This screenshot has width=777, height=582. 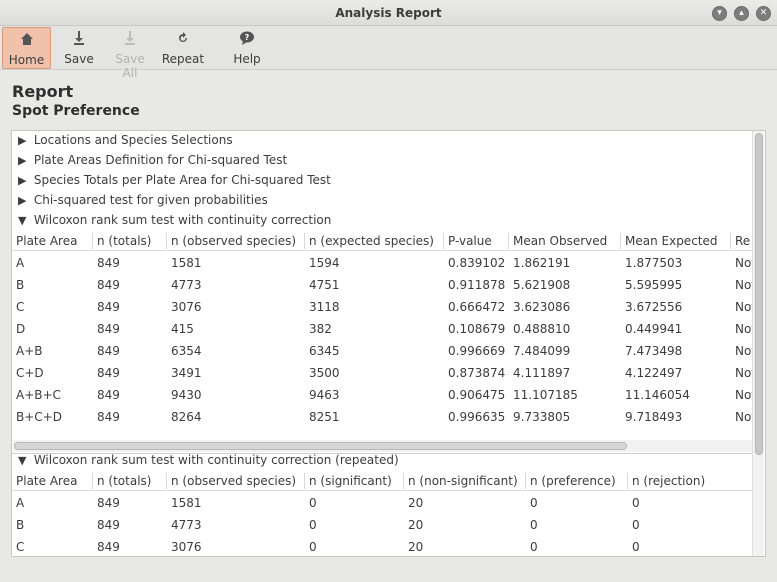 I want to click on table-cell: 20, so click(x=416, y=503).